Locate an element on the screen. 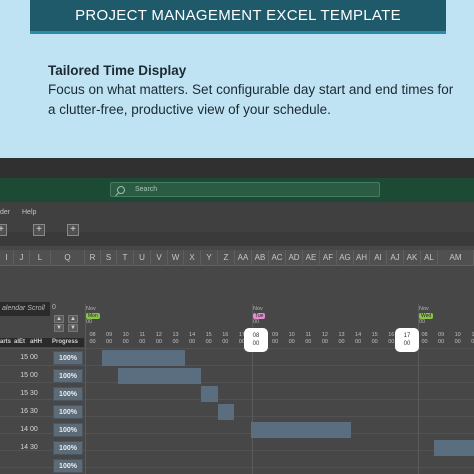  menu-item-der: der is located at coordinates (5, 212).